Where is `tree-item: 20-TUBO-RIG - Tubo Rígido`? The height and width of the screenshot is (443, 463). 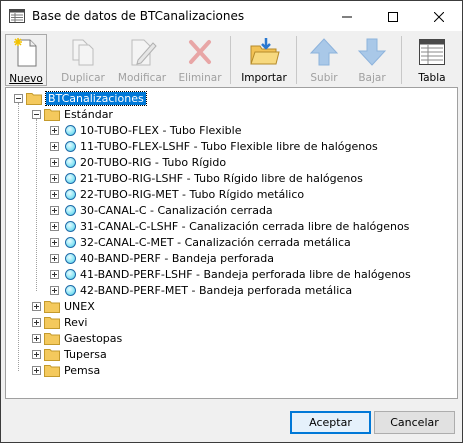 tree-item: 20-TUBO-RIG - Tubo Rígido is located at coordinates (138, 162).